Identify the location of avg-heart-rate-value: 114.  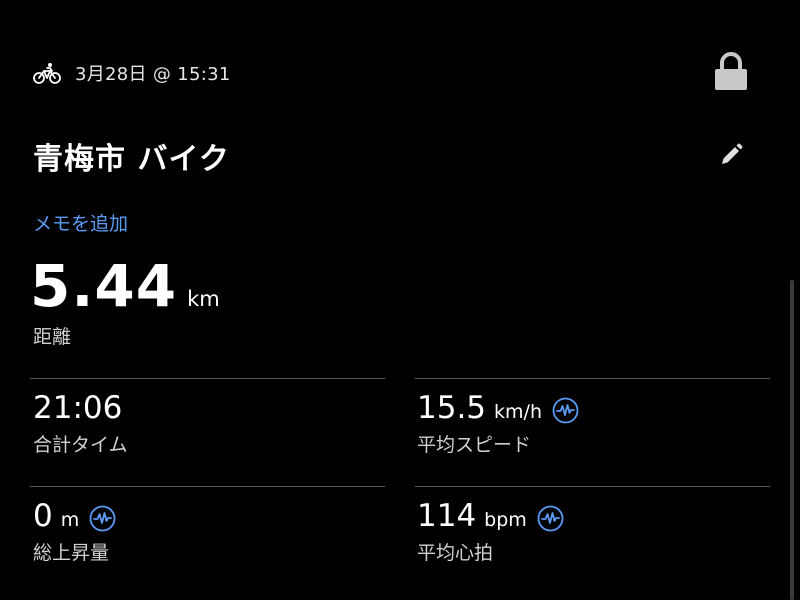
(447, 516).